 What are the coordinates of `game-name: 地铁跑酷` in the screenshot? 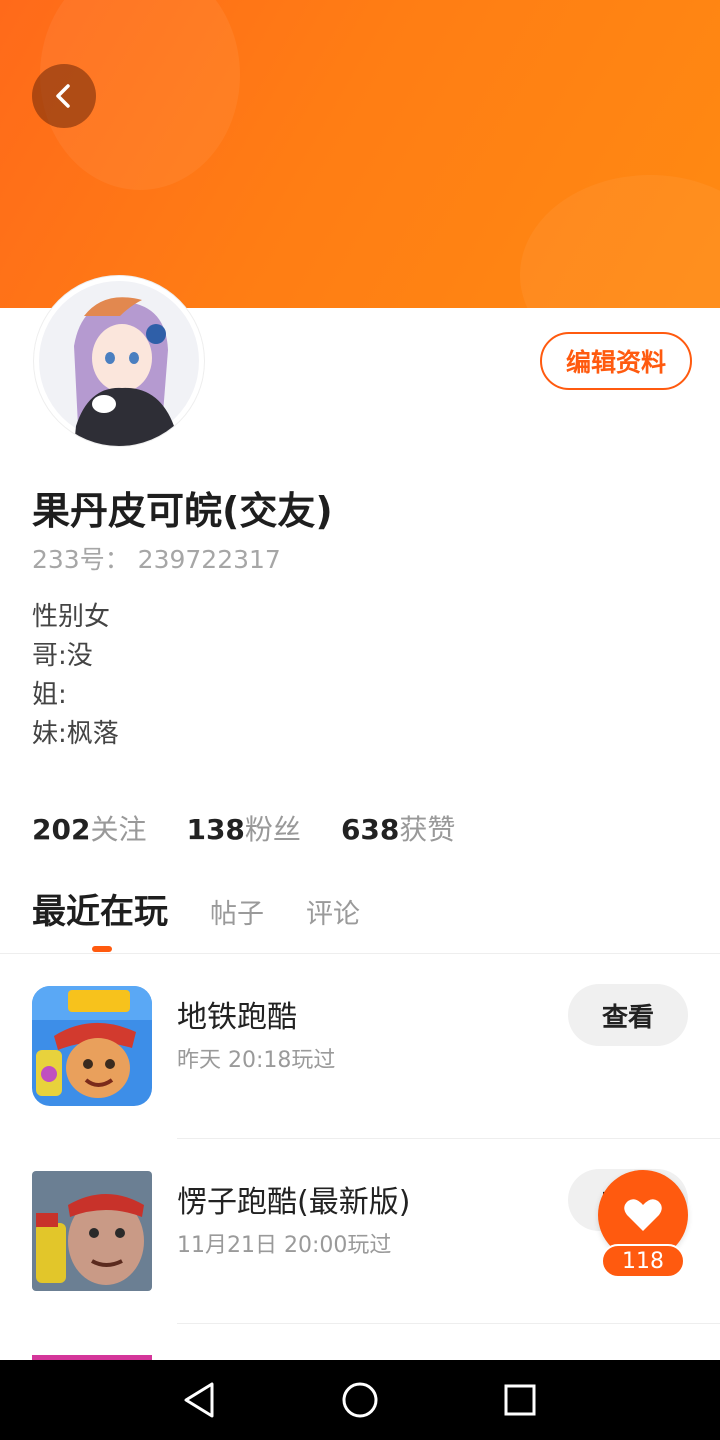 It's located at (237, 1017).